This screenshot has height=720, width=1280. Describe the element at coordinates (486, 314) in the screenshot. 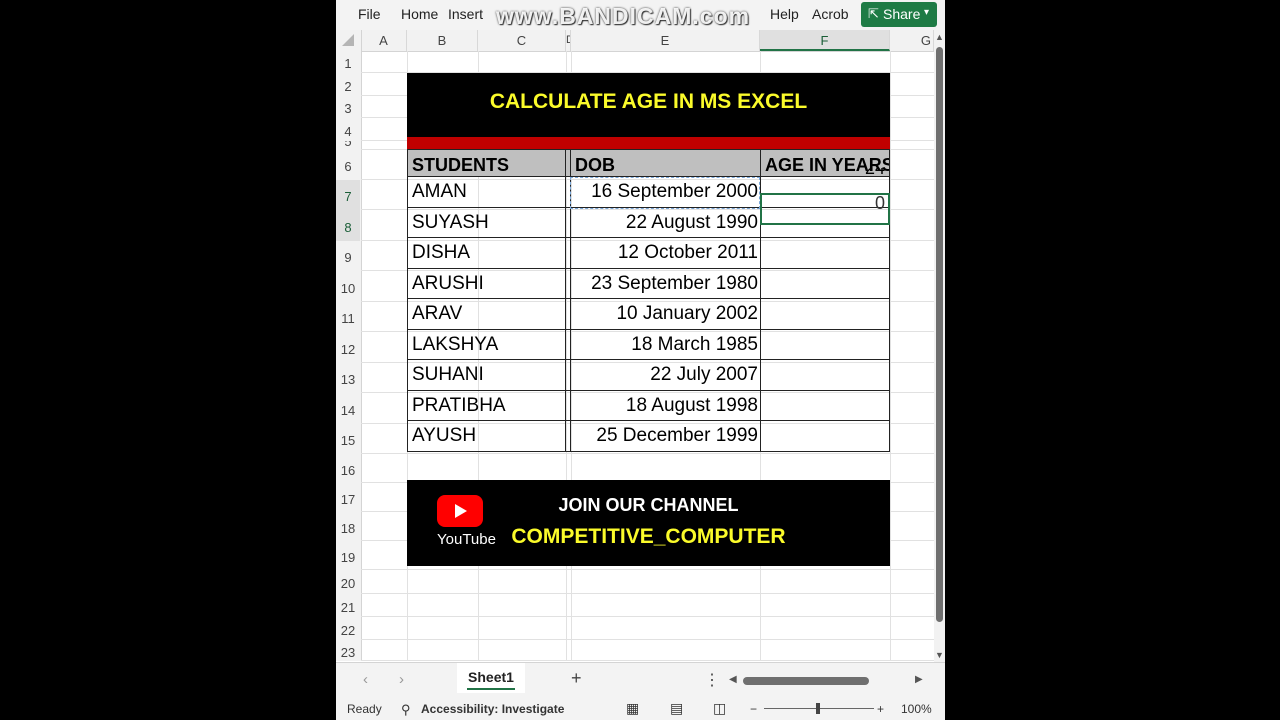

I see `student-name-cell: ARAV` at that location.